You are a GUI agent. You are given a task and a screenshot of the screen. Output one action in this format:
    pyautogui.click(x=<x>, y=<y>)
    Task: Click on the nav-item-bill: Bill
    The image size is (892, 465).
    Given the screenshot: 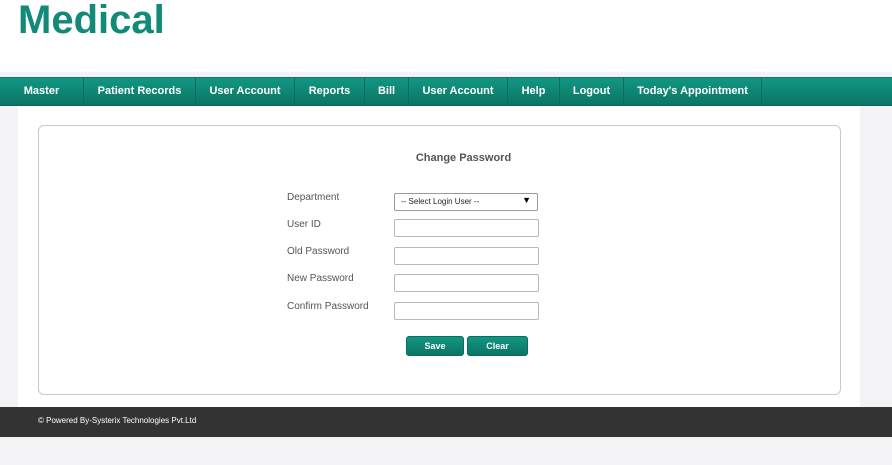 What is the action you would take?
    pyautogui.click(x=387, y=91)
    